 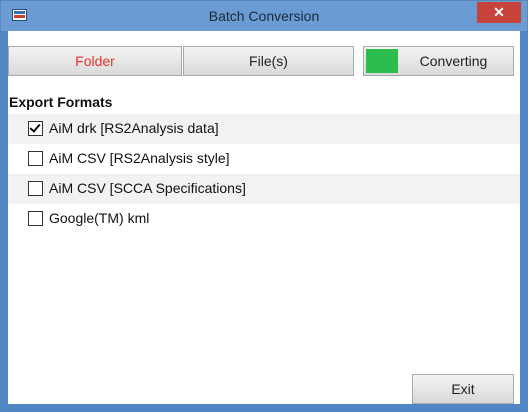 I want to click on folder-button: Folder, so click(x=95, y=61).